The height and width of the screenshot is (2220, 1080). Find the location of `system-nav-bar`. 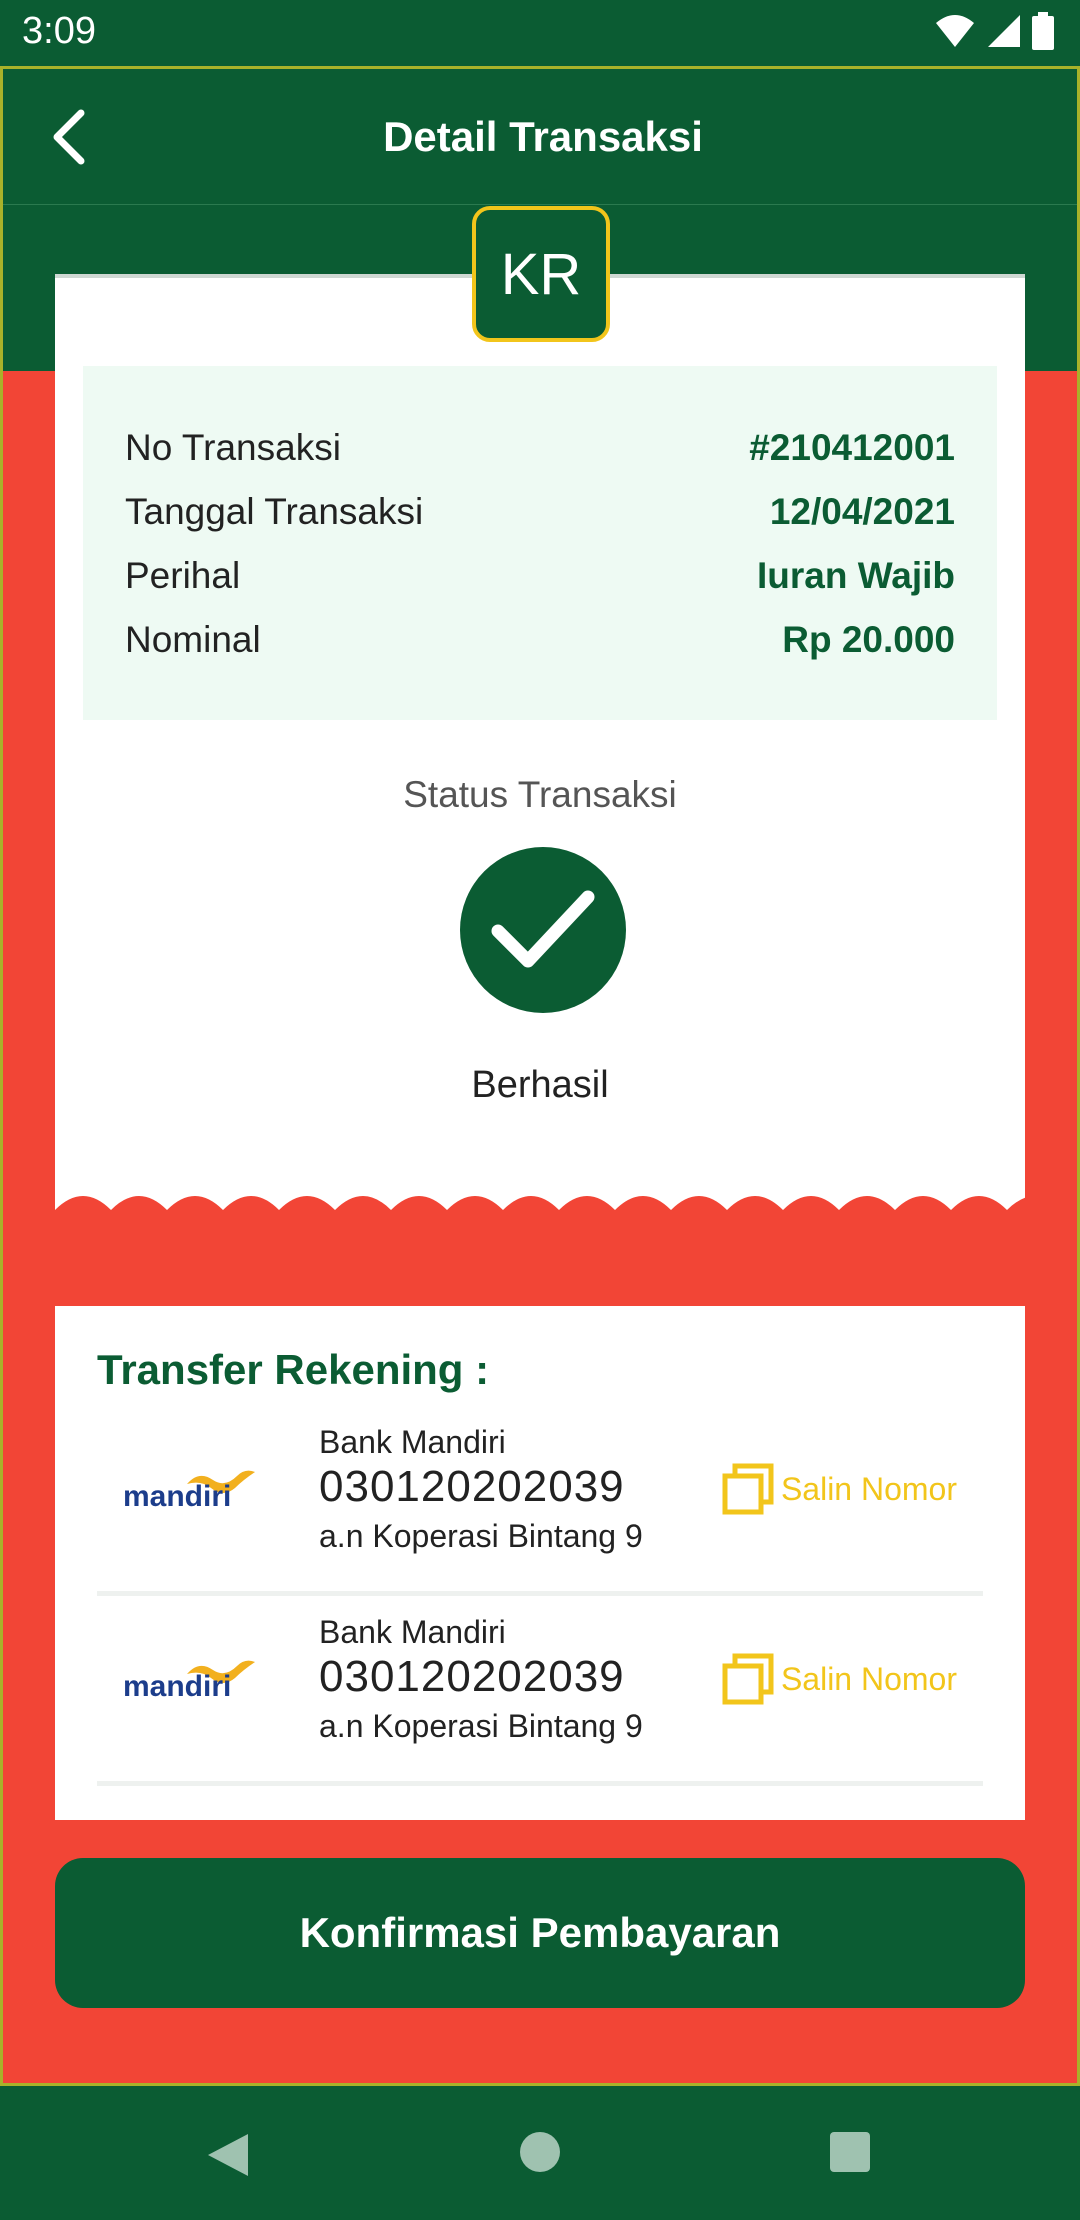

system-nav-bar is located at coordinates (540, 2153).